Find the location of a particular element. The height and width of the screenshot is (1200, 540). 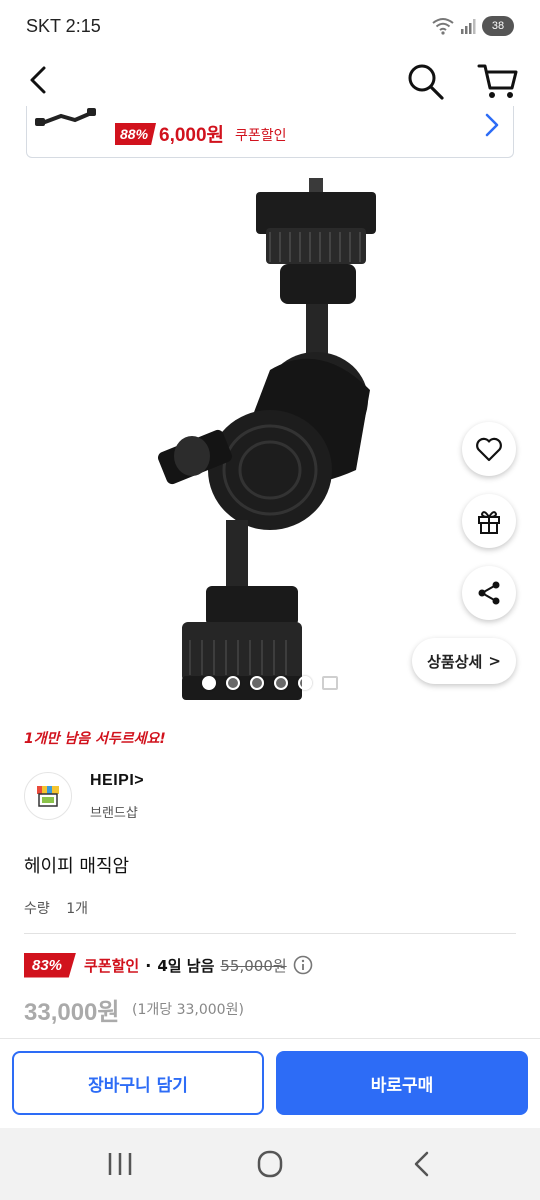

search-icon is located at coordinates (425, 81).